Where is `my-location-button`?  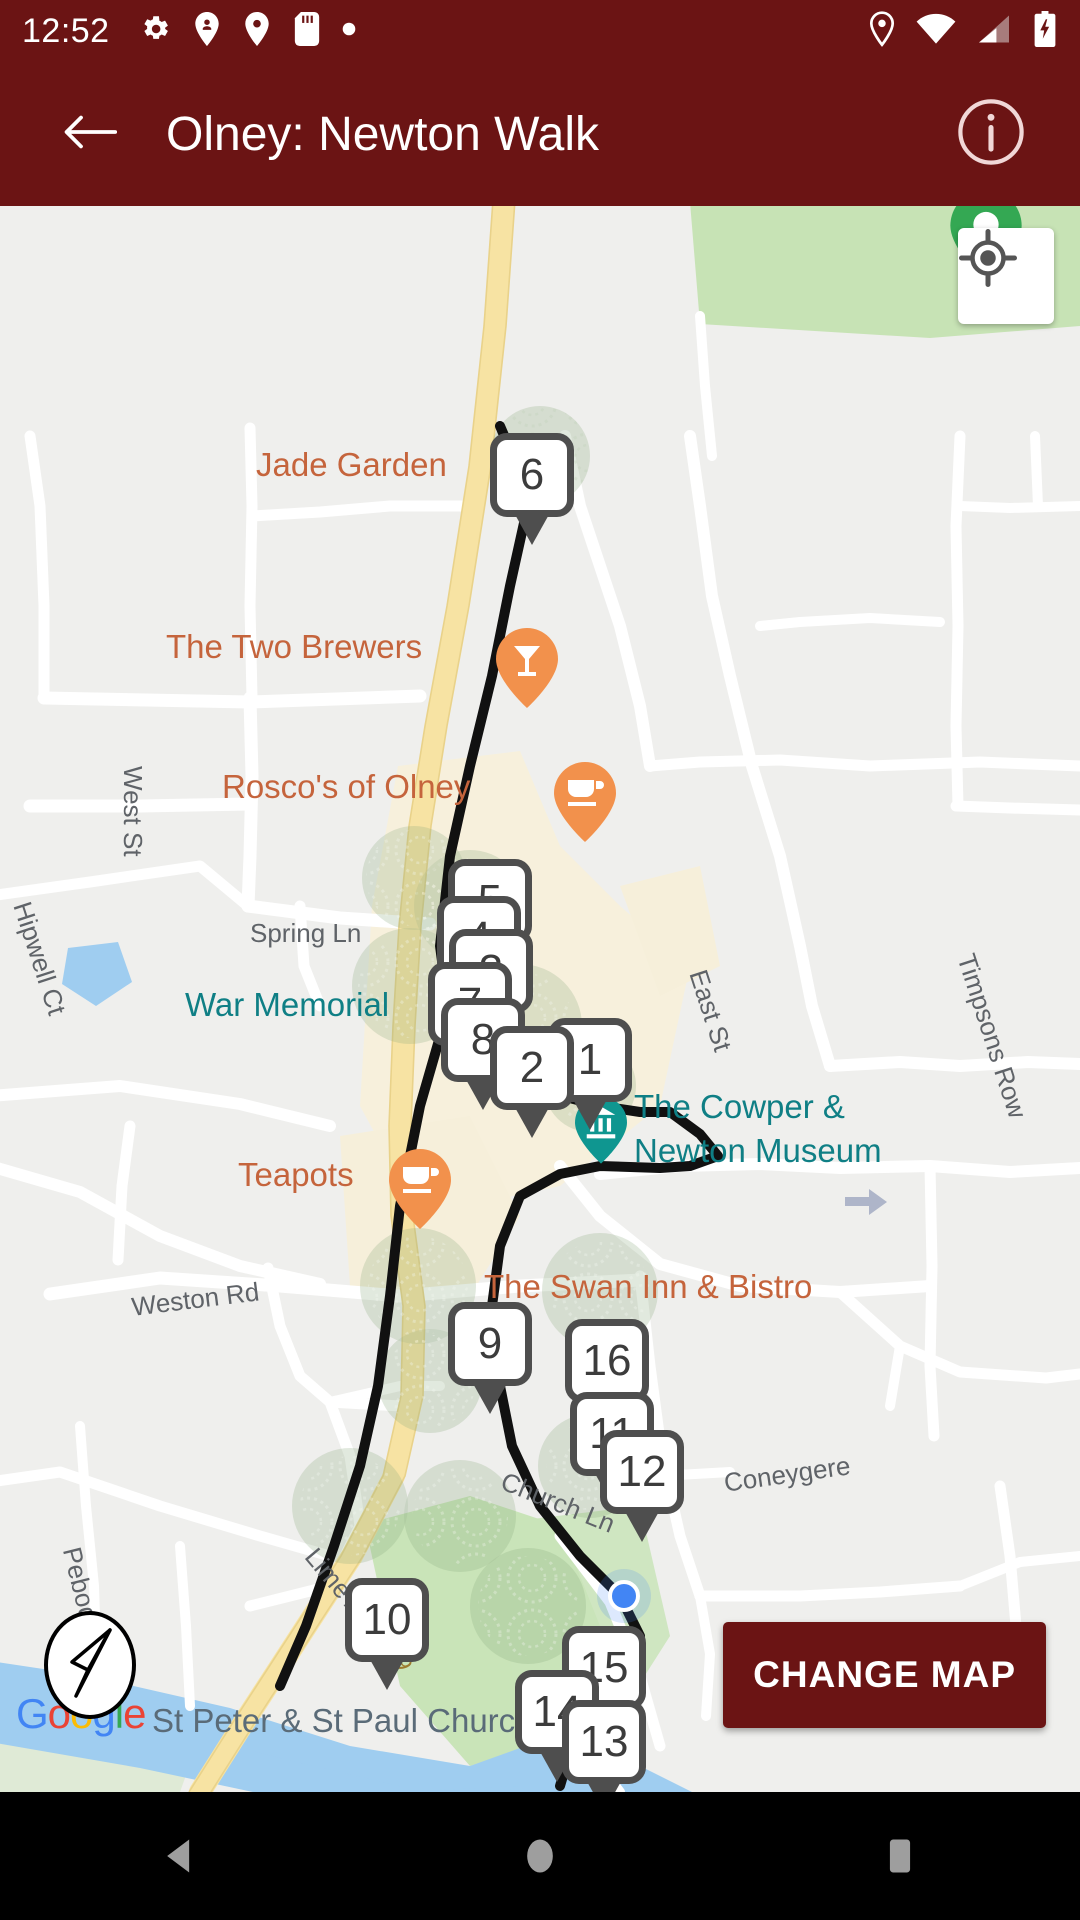 my-location-button is located at coordinates (1006, 276).